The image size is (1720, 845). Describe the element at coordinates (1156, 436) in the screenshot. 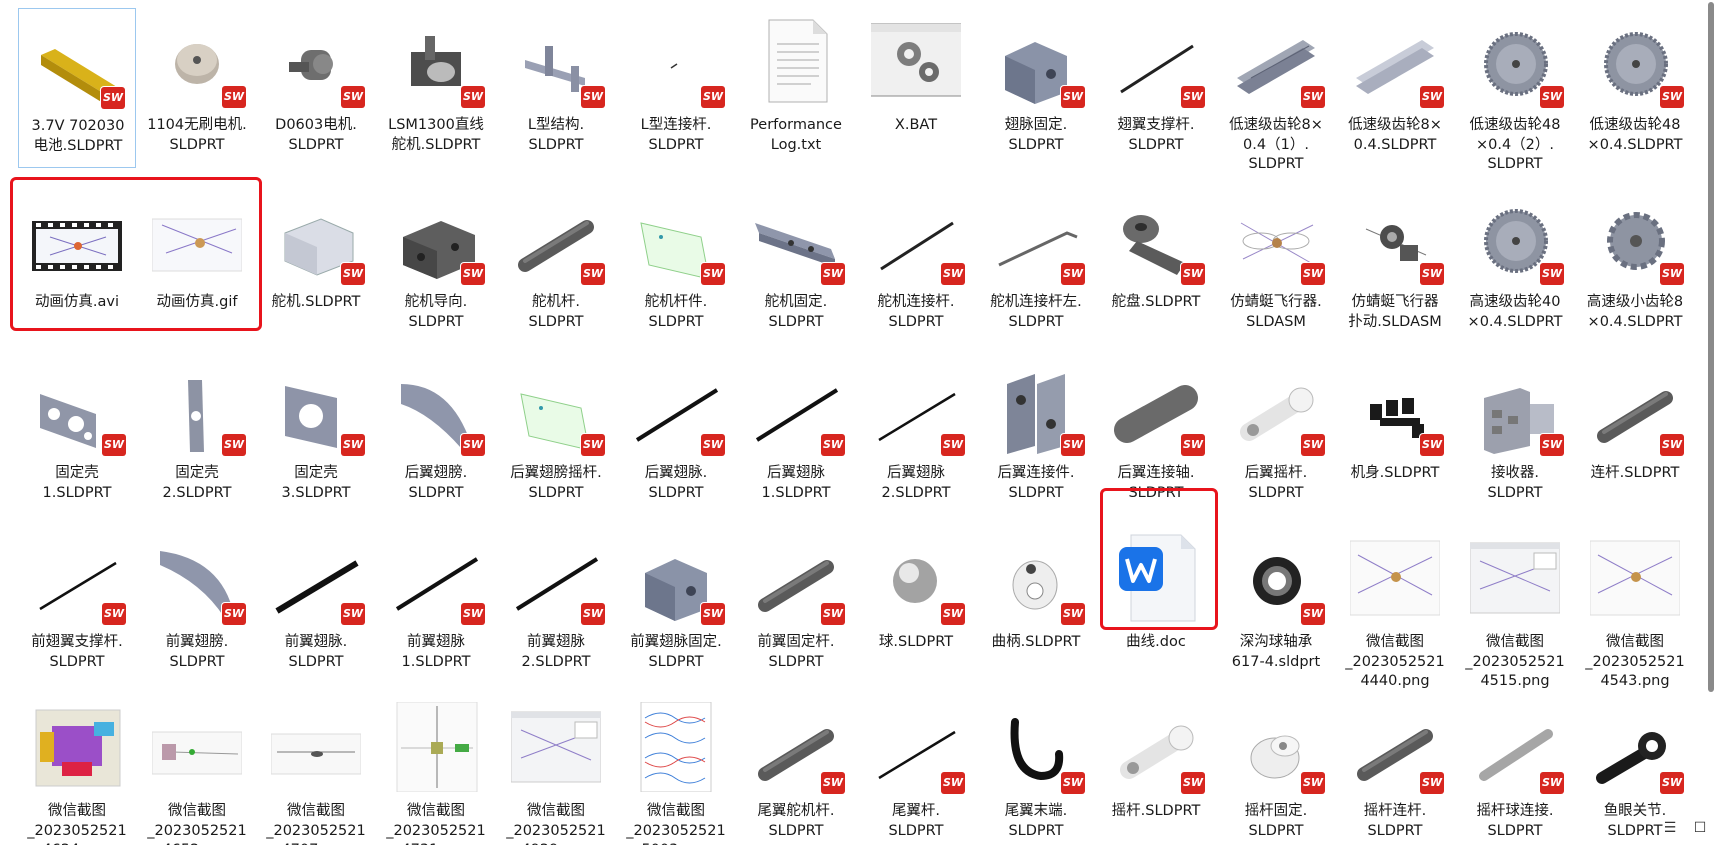

I see `file-item: SW 后翼连接轴. SLDPRT` at that location.